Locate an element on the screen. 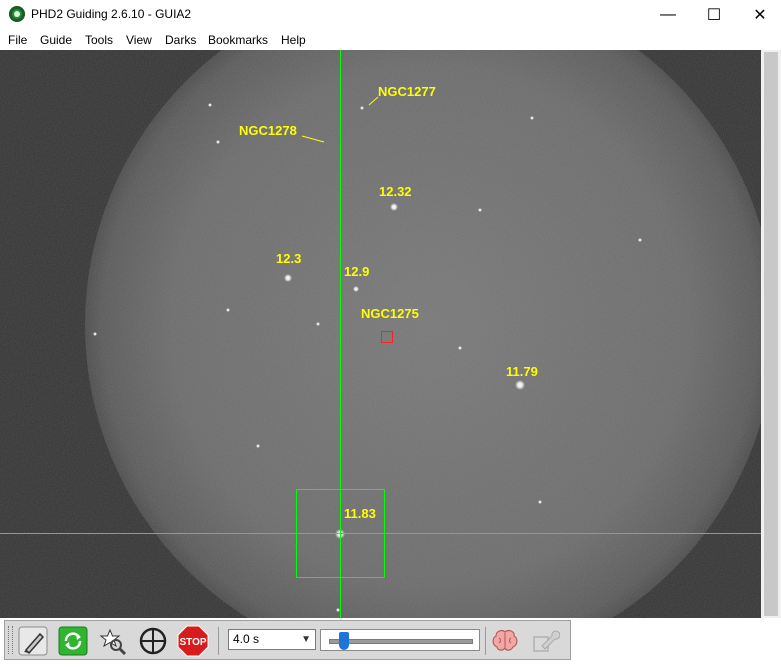  menu-file: File is located at coordinates (17, 40).